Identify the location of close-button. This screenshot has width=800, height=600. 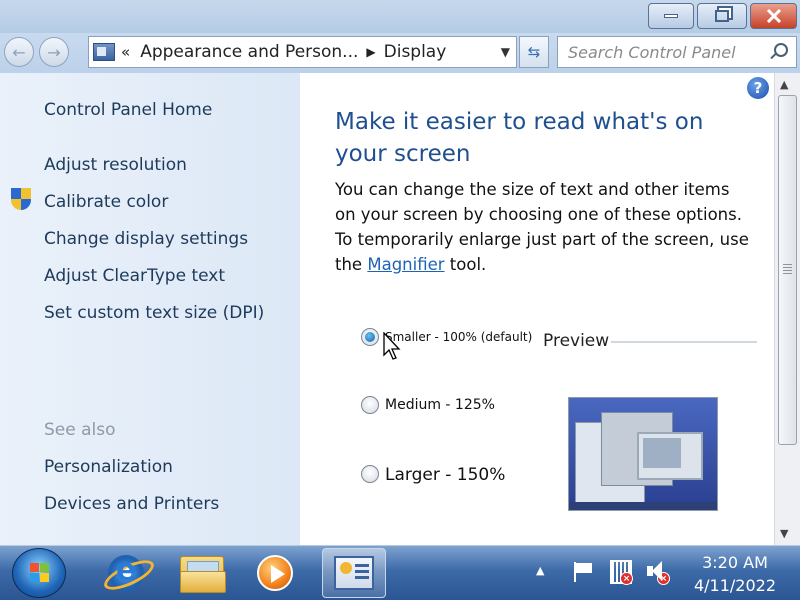
(773, 16).